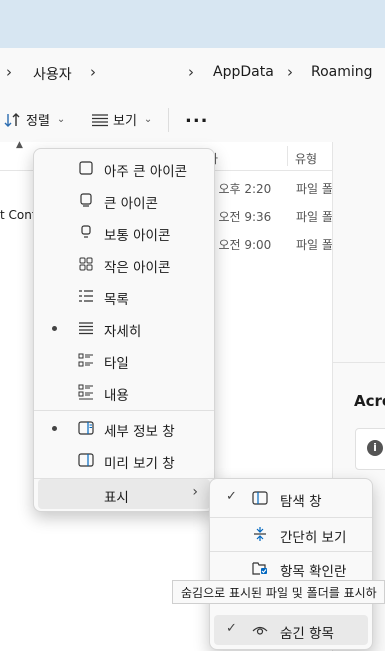 The height and width of the screenshot is (651, 385). What do you see at coordinates (18, 215) in the screenshot?
I see `file-name-fragment: t Cont` at bounding box center [18, 215].